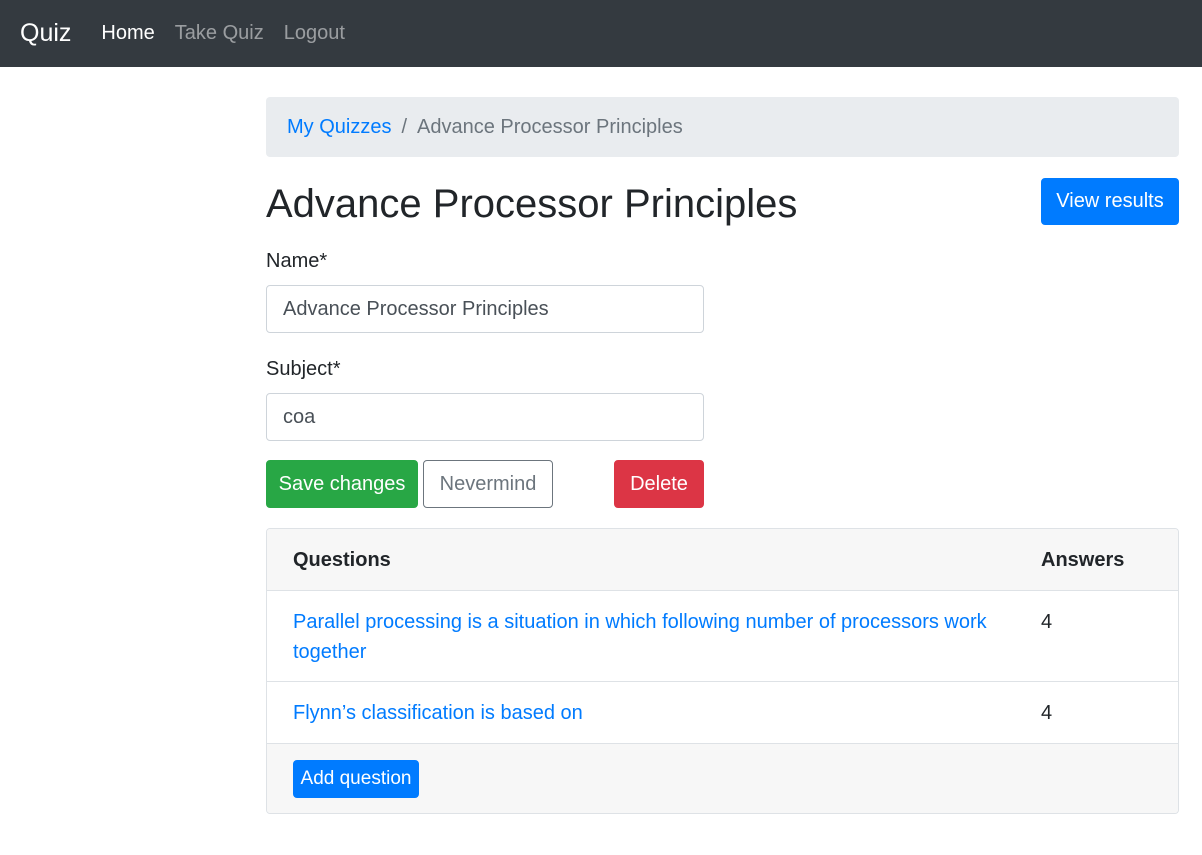 This screenshot has width=1202, height=855. Describe the element at coordinates (653, 713) in the screenshot. I see `question-link: Flynn’s classification is based on` at that location.